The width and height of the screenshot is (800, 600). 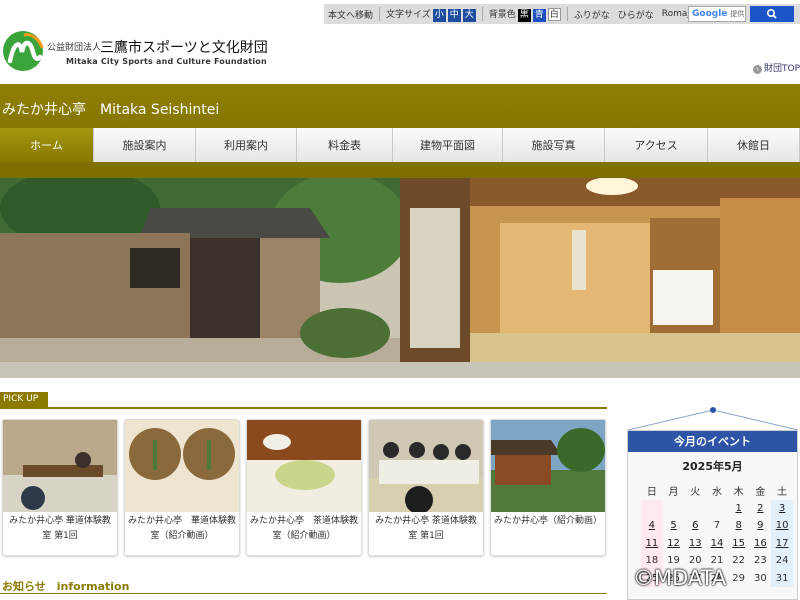 What do you see at coordinates (184, 48) in the screenshot?
I see `org-name: 三鷹市スポーツと文化財団` at bounding box center [184, 48].